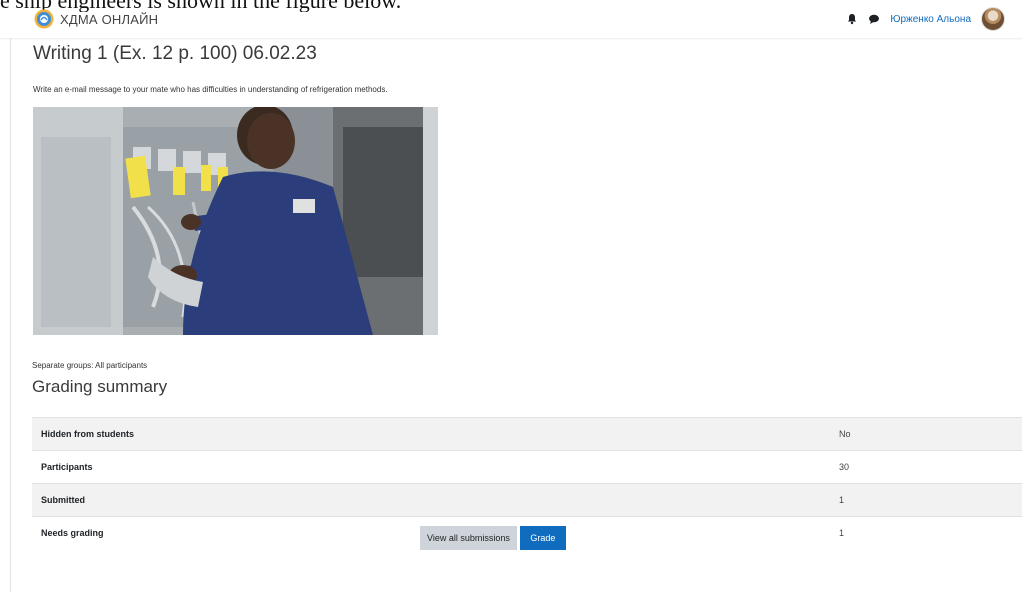  What do you see at coordinates (542, 538) in the screenshot?
I see `grade-button: Grade` at bounding box center [542, 538].